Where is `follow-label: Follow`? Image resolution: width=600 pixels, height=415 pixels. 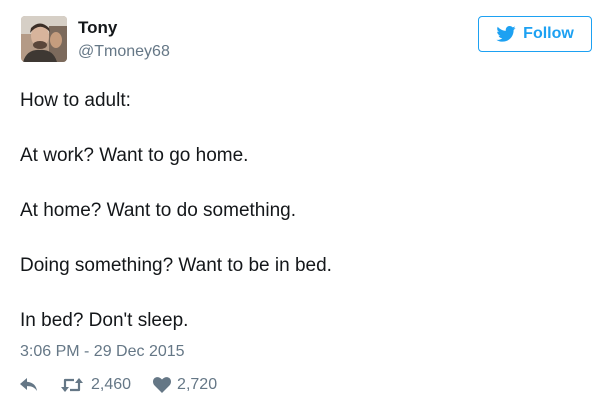
follow-label: Follow is located at coordinates (548, 33).